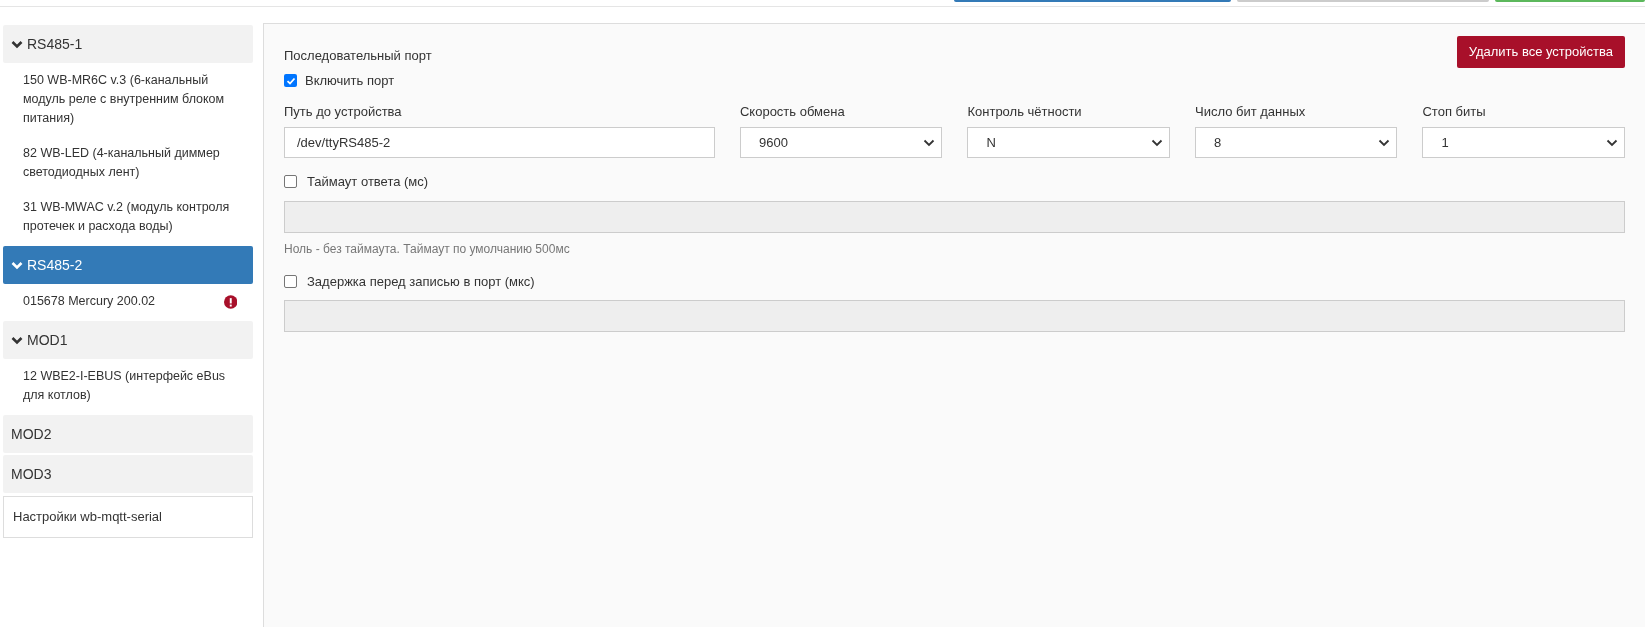  What do you see at coordinates (1068, 142) in the screenshot?
I see `select-field: N` at bounding box center [1068, 142].